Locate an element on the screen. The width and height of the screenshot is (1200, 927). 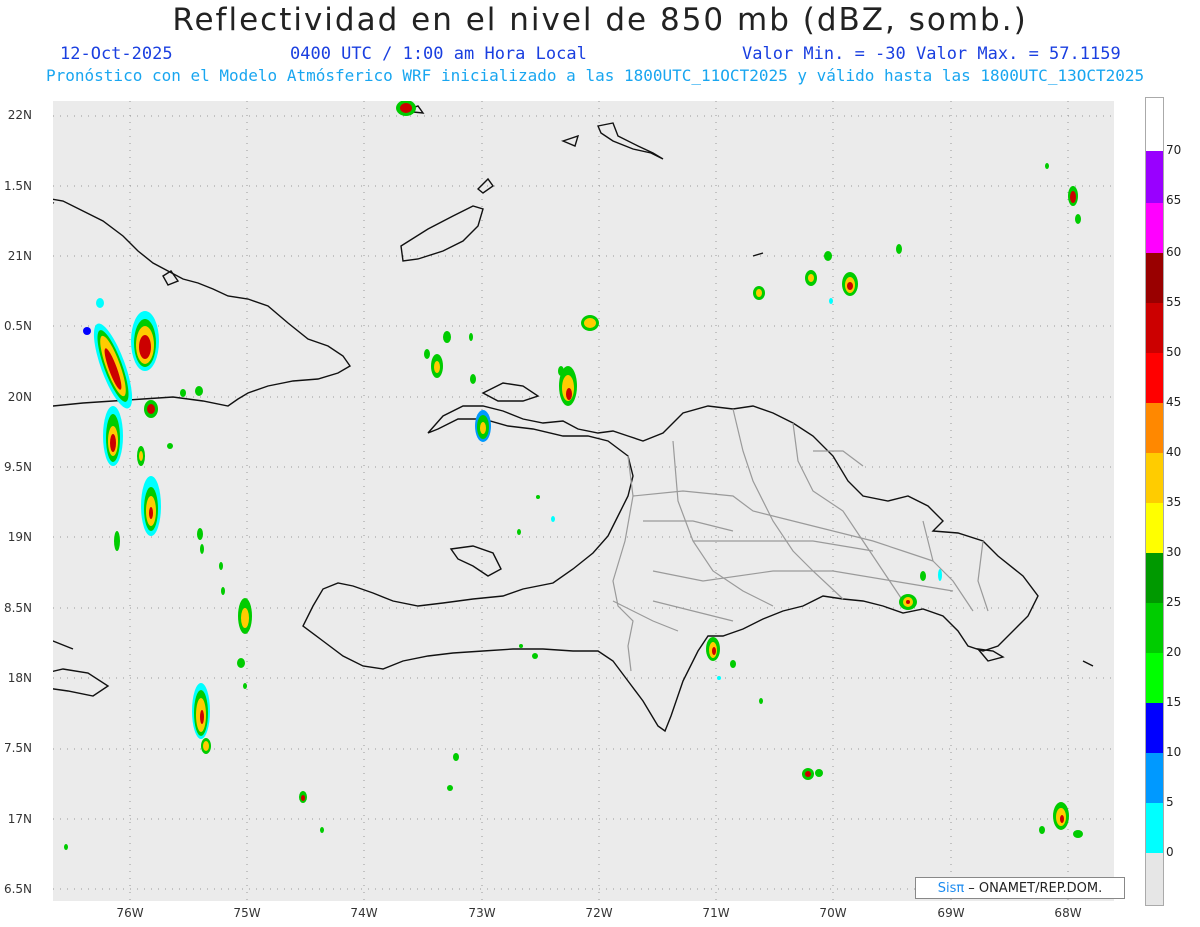
x-tick: 73W is located at coordinates (482, 913).